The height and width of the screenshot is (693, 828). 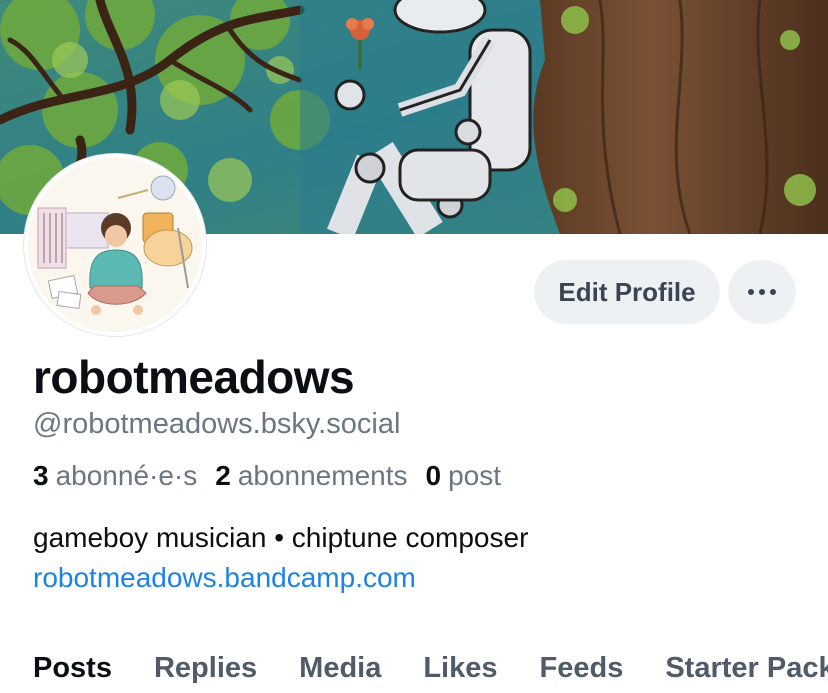 What do you see at coordinates (281, 537) in the screenshot?
I see `profile-bio: gameboy musician • chiptune composer` at bounding box center [281, 537].